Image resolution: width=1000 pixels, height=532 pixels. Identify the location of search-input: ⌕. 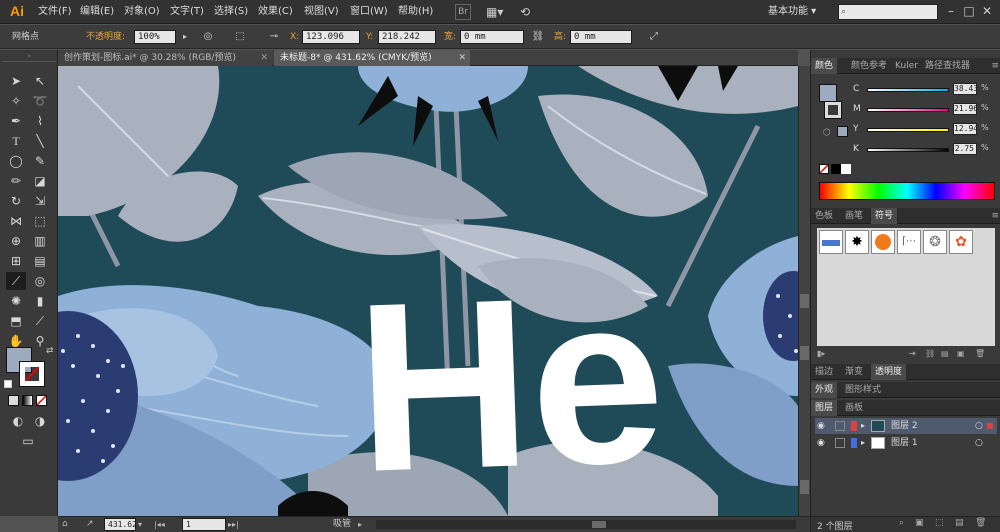
(888, 12).